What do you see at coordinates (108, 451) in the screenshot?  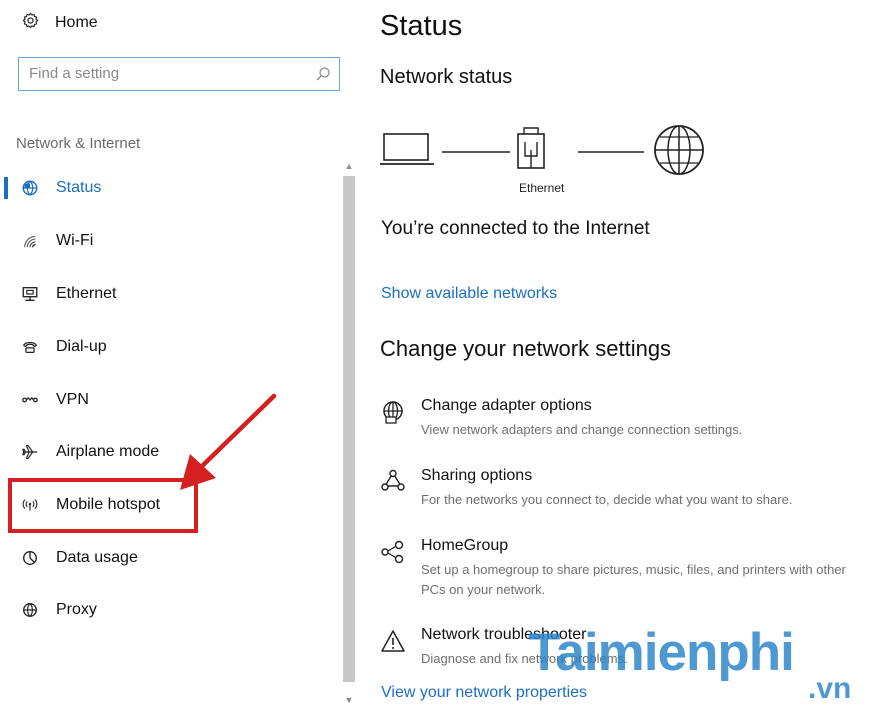 I see `sidebar-item-label: Airplane mode` at bounding box center [108, 451].